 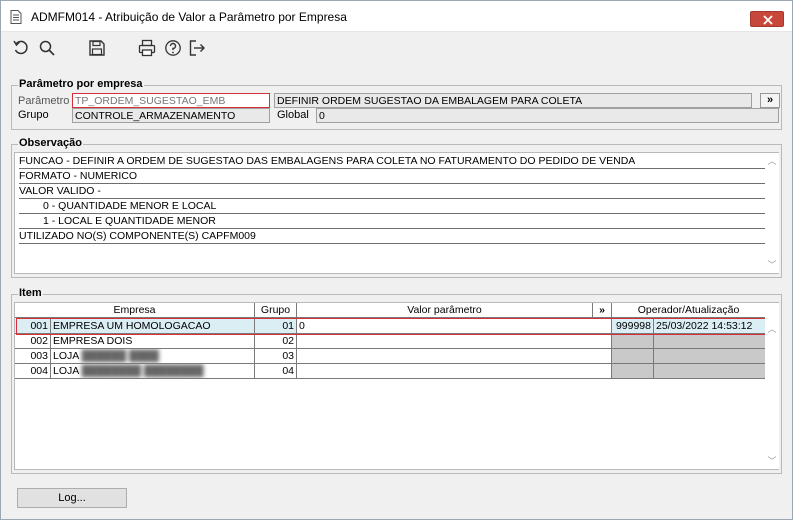 What do you see at coordinates (293, 115) in the screenshot?
I see `global-label: Global` at bounding box center [293, 115].